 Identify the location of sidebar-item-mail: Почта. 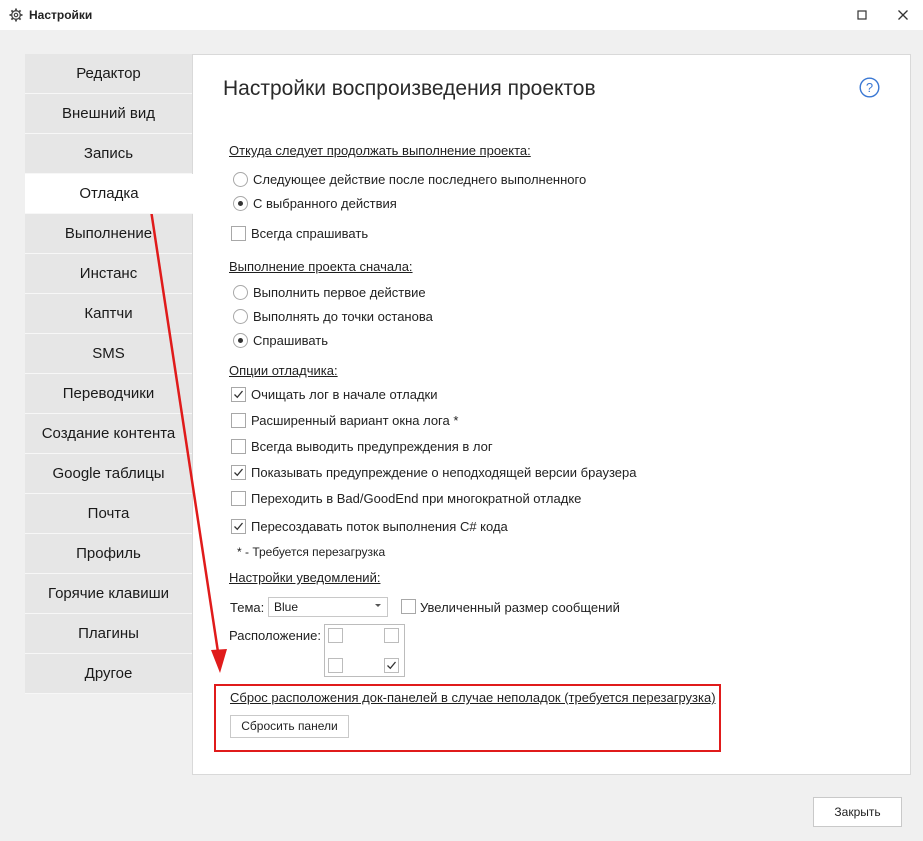
(108, 514).